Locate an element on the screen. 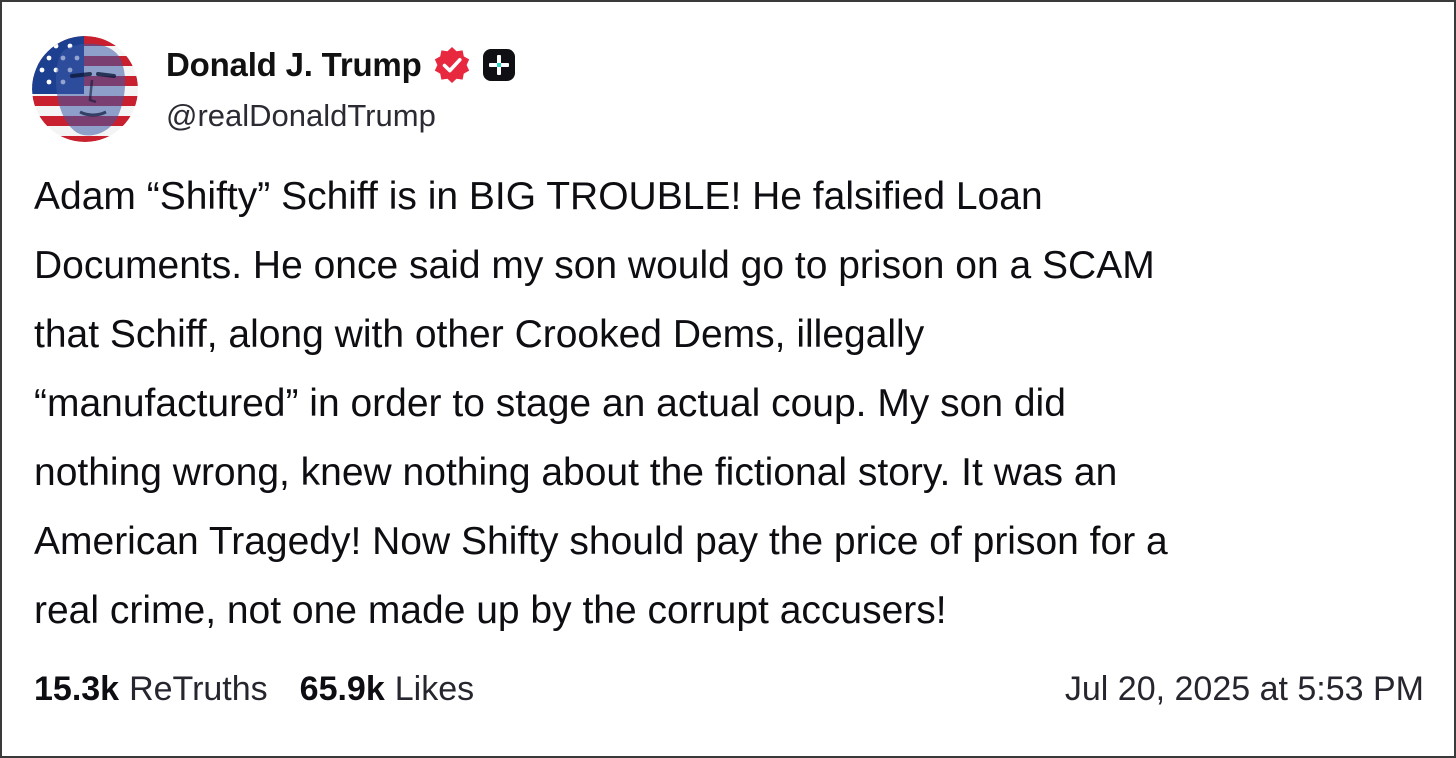 The image size is (1456, 758). retruths-count: 15.3k is located at coordinates (77, 689).